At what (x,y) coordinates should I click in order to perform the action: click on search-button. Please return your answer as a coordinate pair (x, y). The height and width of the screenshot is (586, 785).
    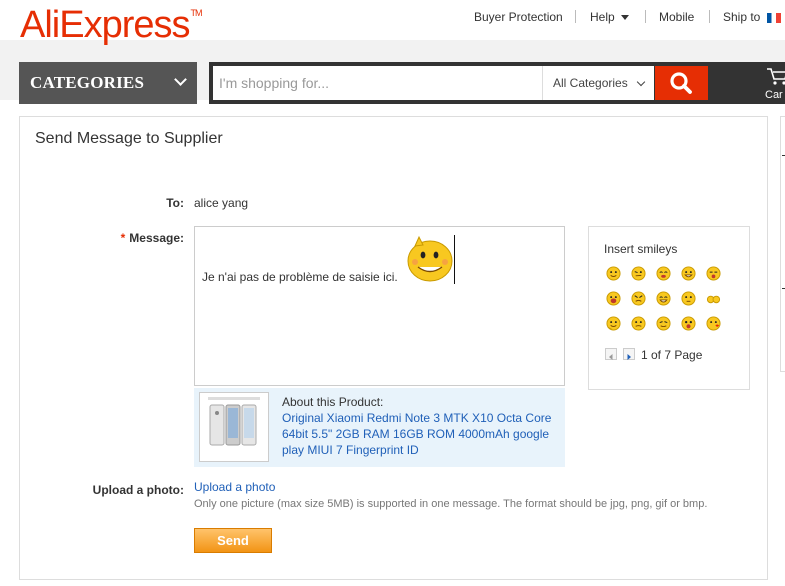
    Looking at the image, I should click on (681, 83).